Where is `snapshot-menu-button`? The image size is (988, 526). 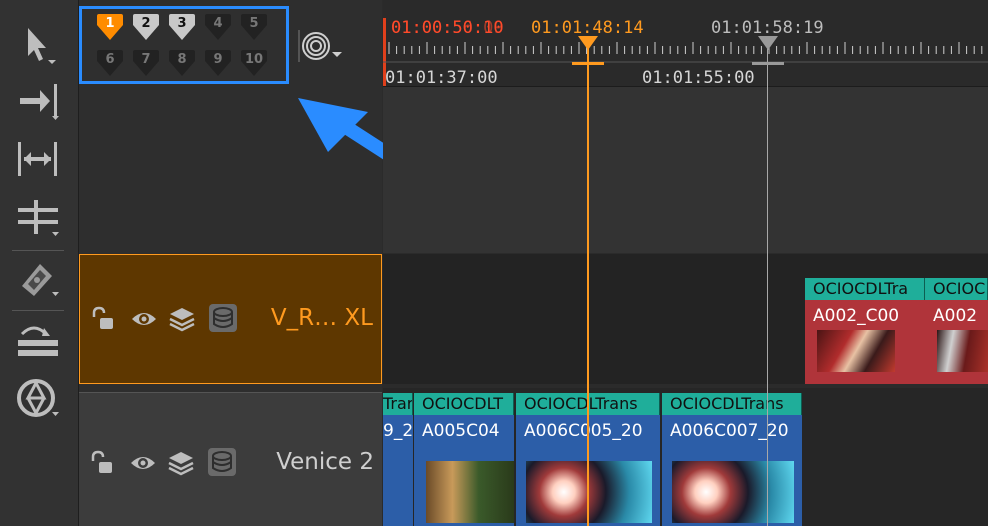
snapshot-menu-button is located at coordinates (322, 46).